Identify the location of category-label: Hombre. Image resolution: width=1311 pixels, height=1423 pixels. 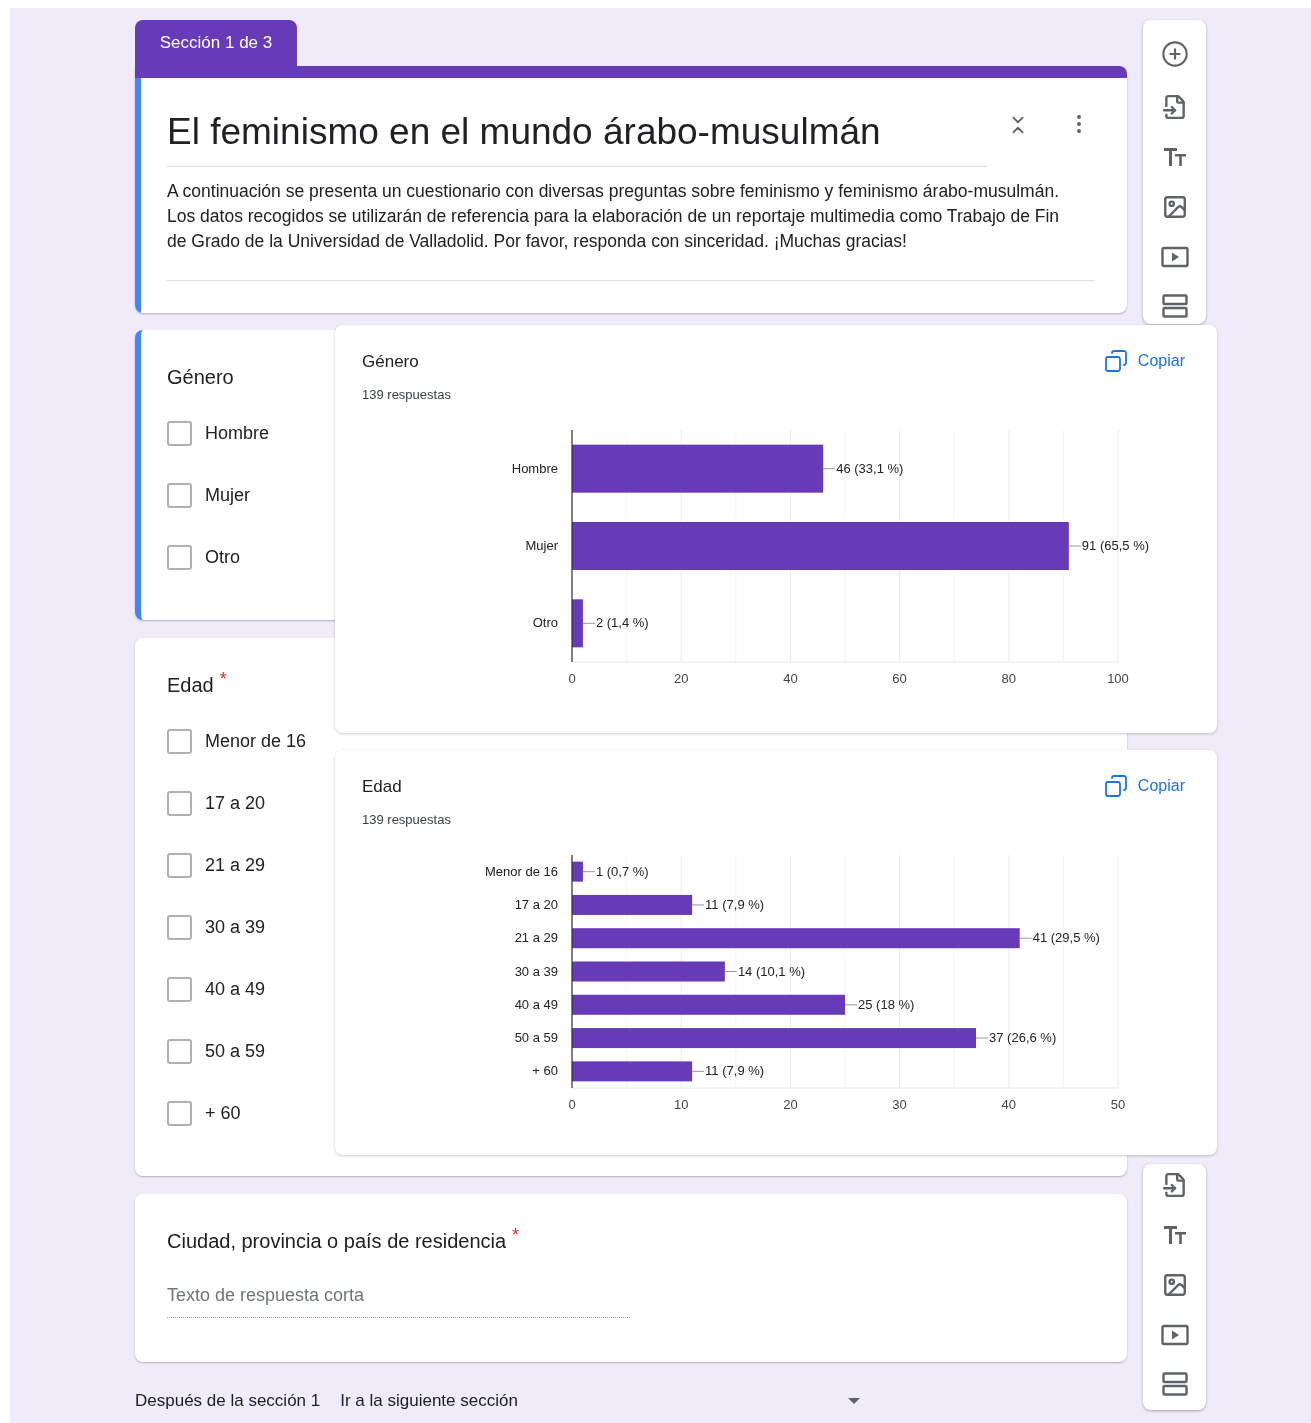
(534, 468).